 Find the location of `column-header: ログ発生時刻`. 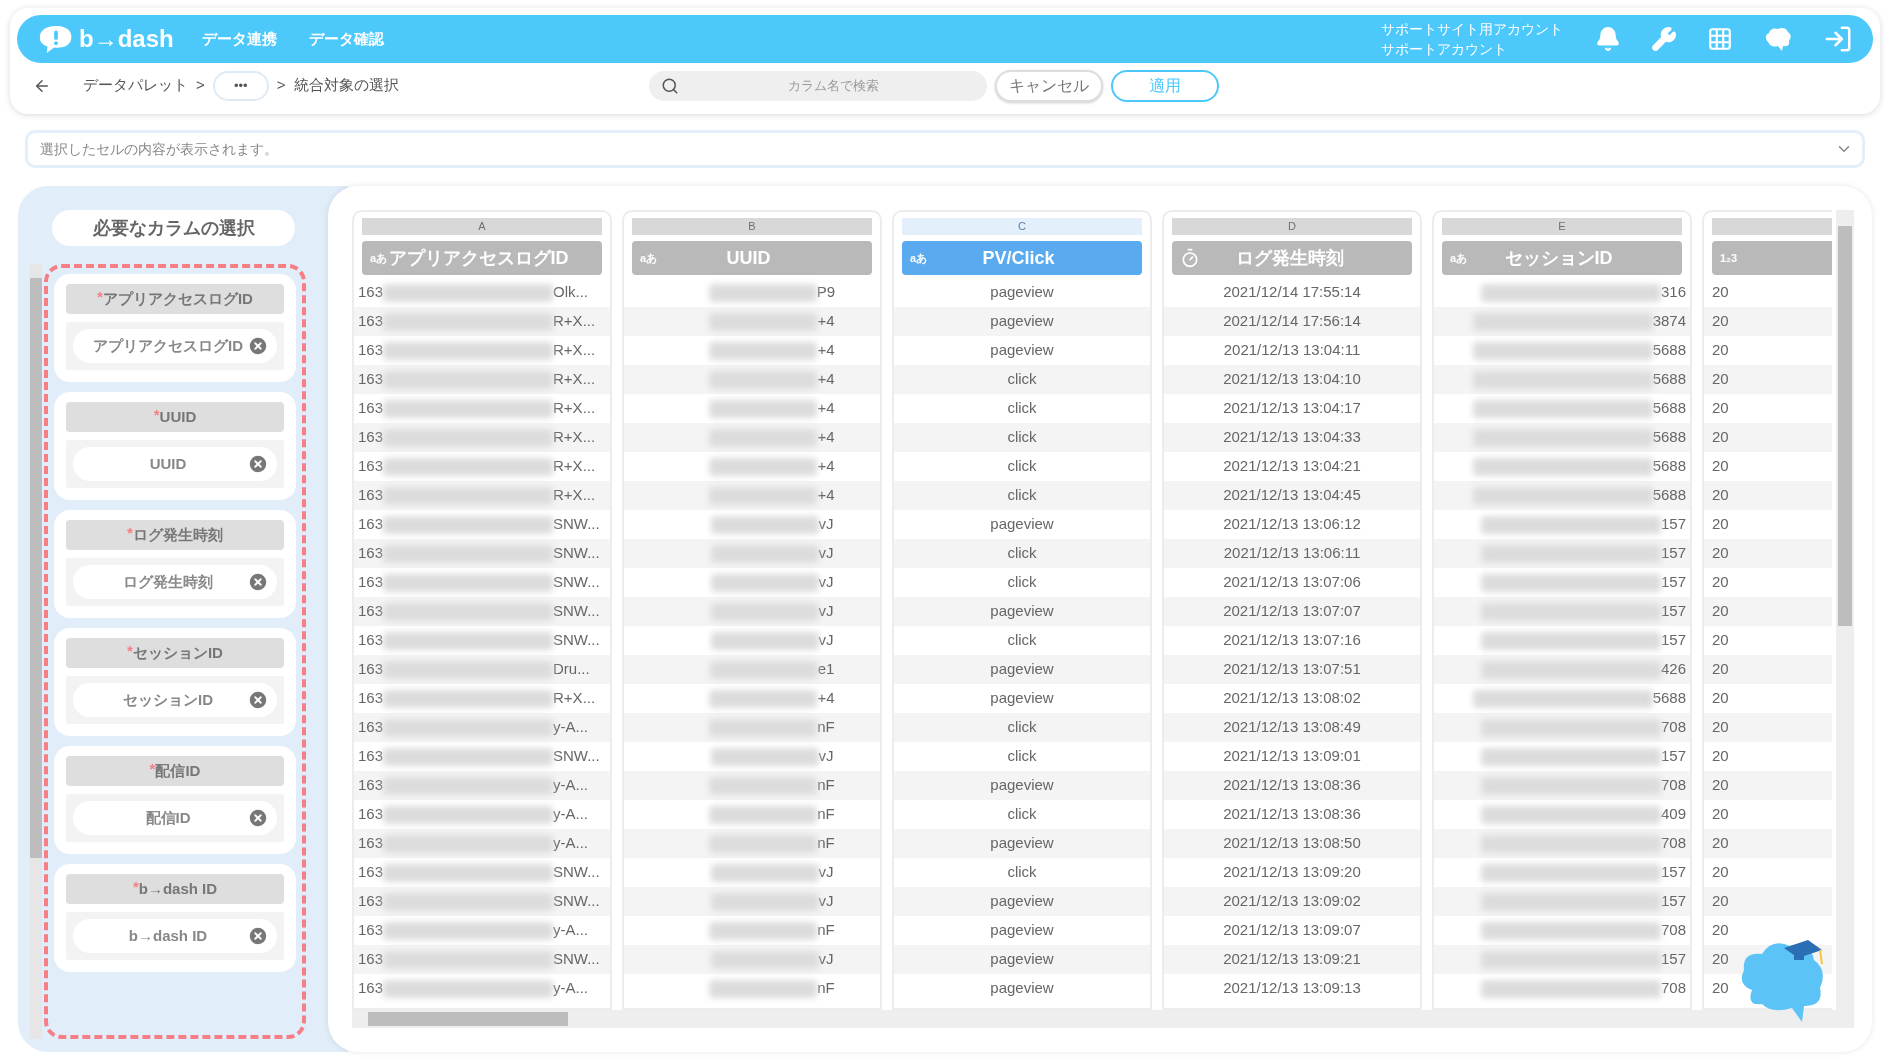

column-header: ログ発生時刻 is located at coordinates (1292, 258).